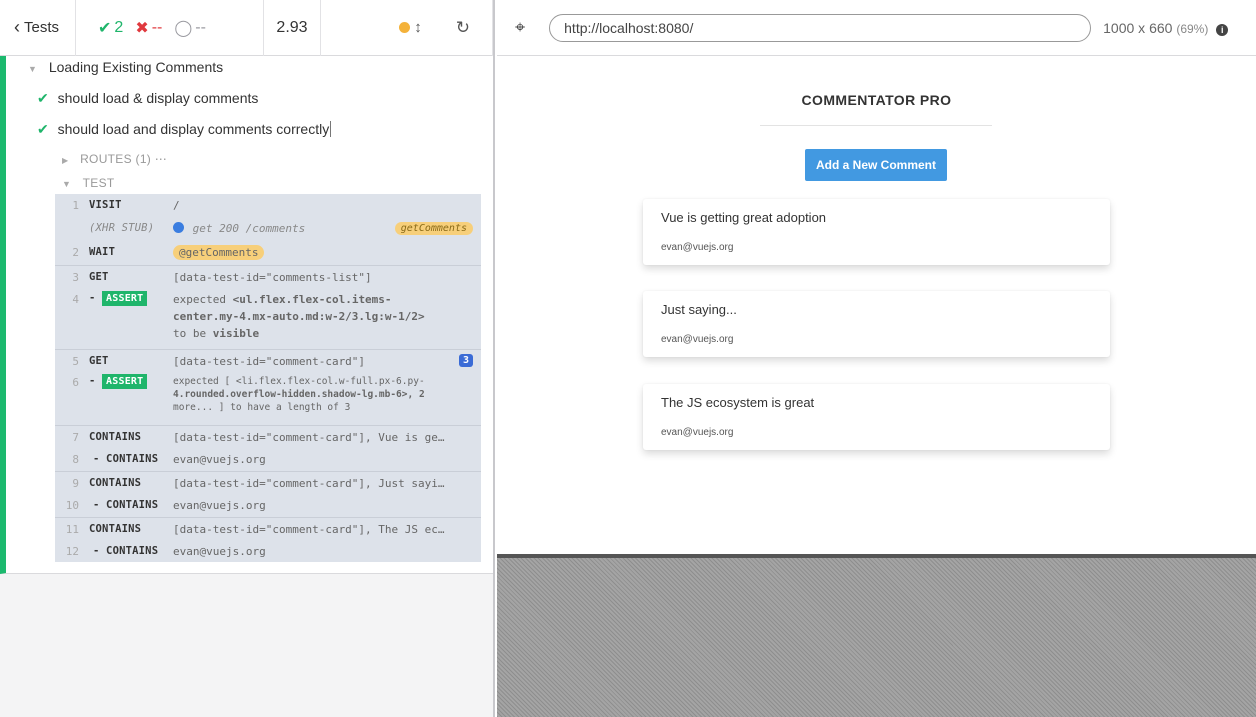 This screenshot has width=1256, height=717. I want to click on failed-count: --, so click(157, 27).